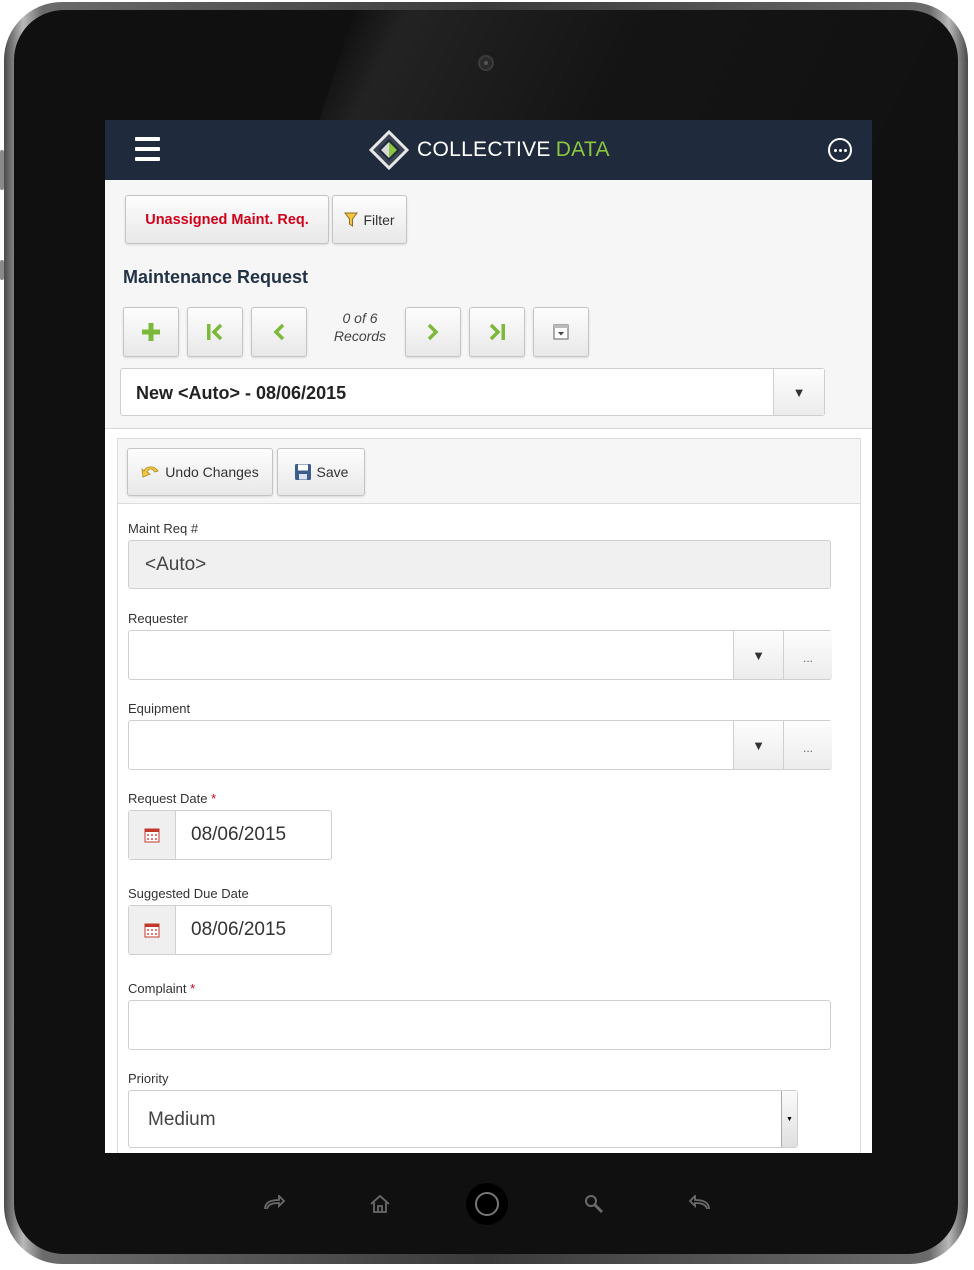 The width and height of the screenshot is (974, 1270). I want to click on first-icon, so click(215, 332).